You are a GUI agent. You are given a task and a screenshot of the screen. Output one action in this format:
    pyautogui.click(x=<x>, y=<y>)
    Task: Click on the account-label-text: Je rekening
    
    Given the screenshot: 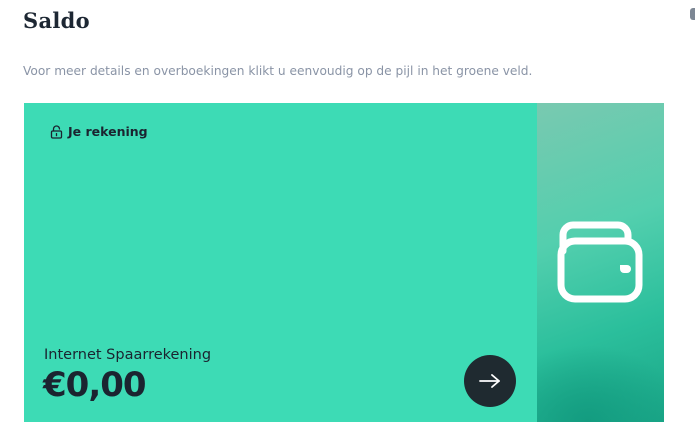 What is the action you would take?
    pyautogui.click(x=108, y=131)
    